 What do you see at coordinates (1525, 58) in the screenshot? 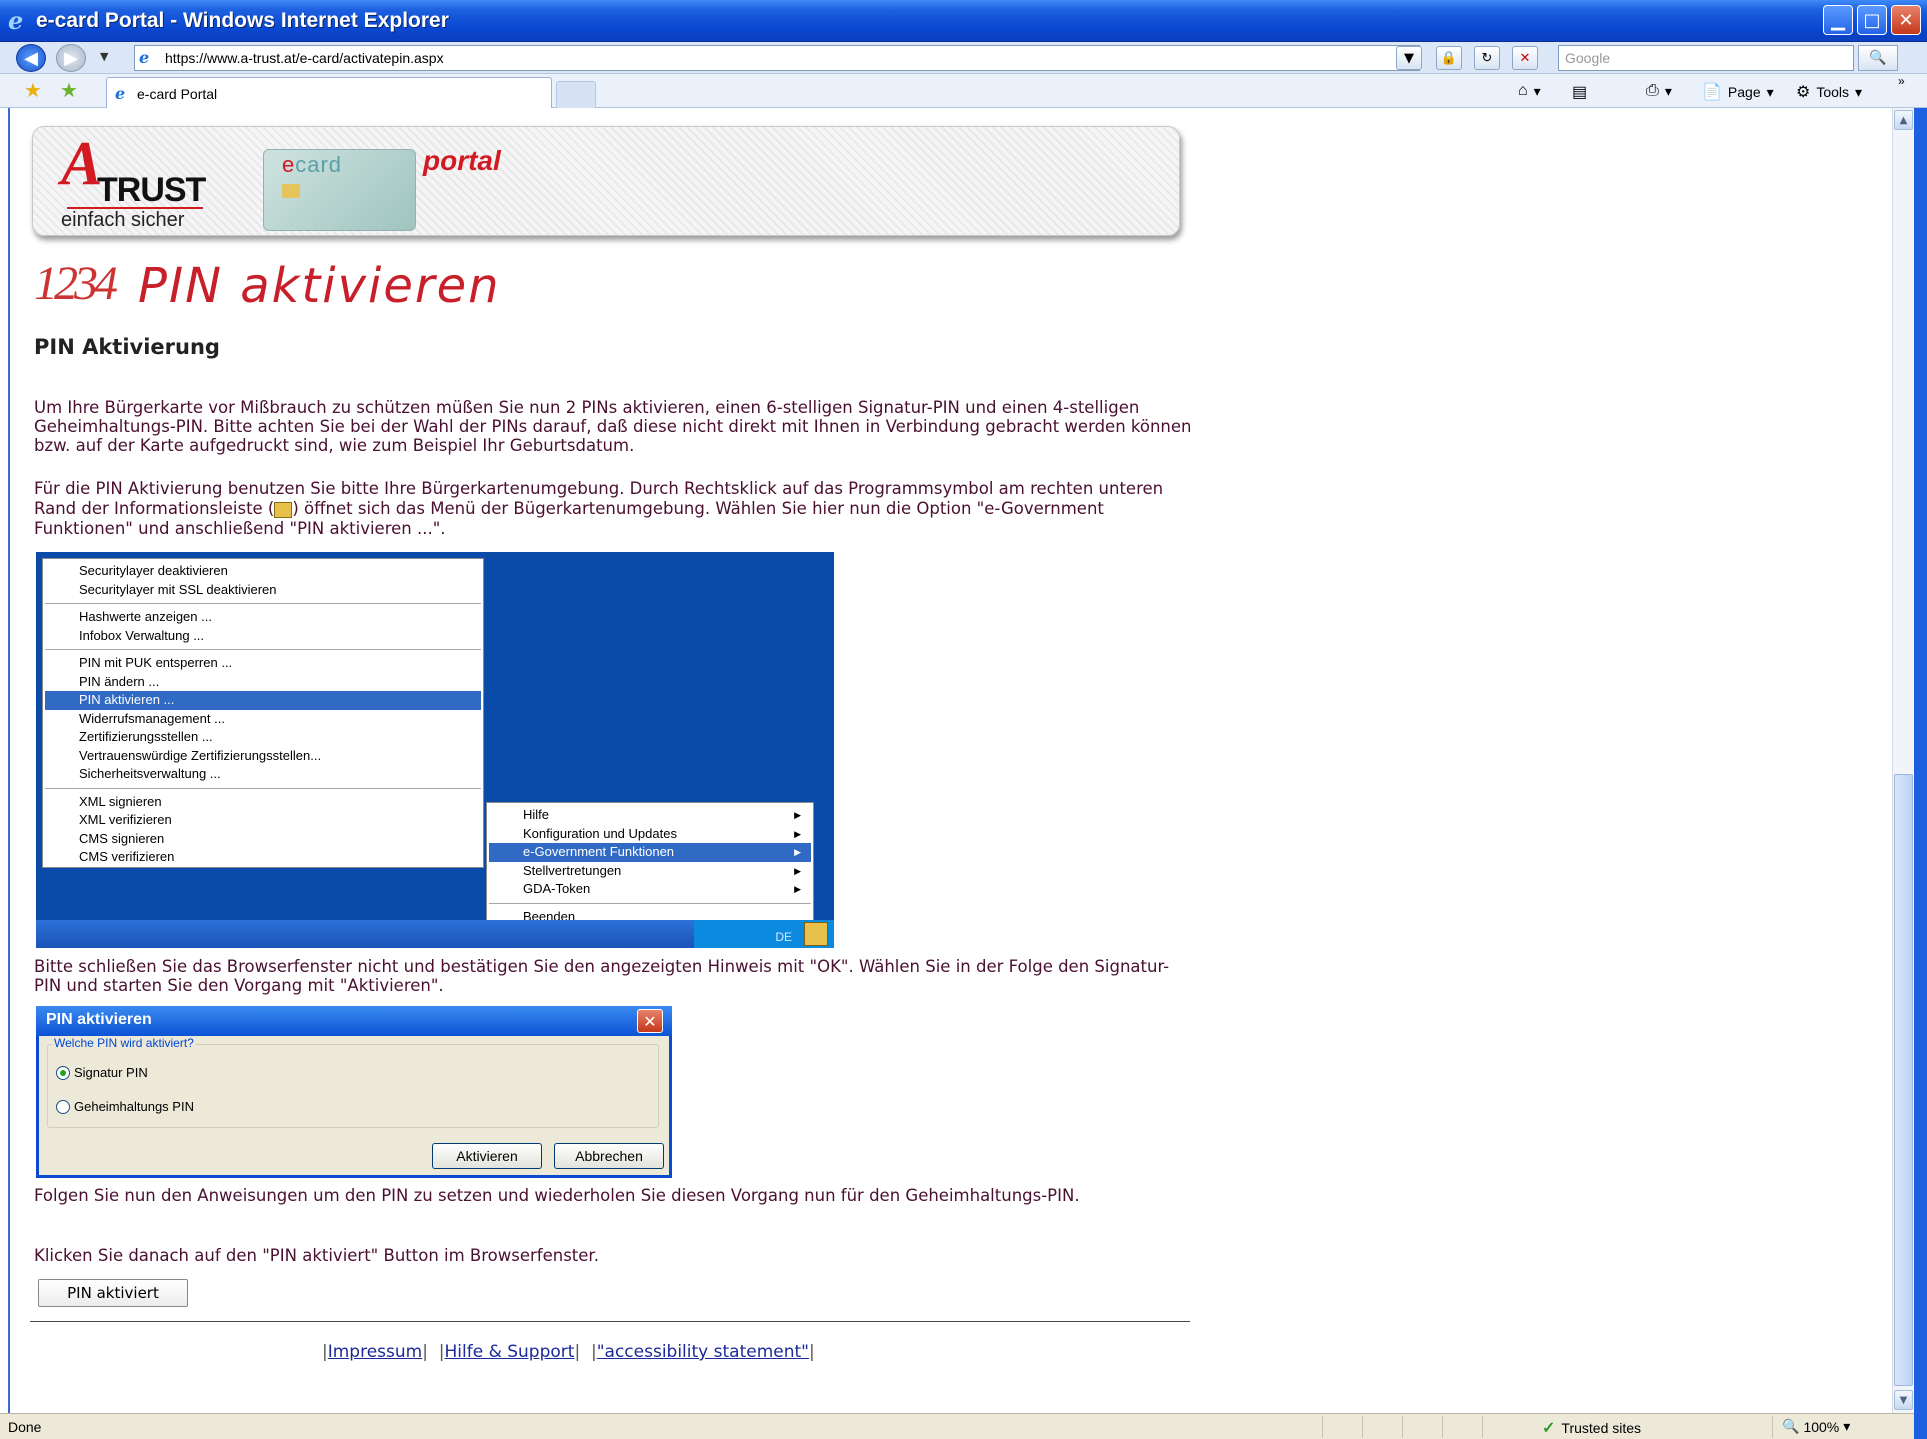
I see `stop-button: ✕` at bounding box center [1525, 58].